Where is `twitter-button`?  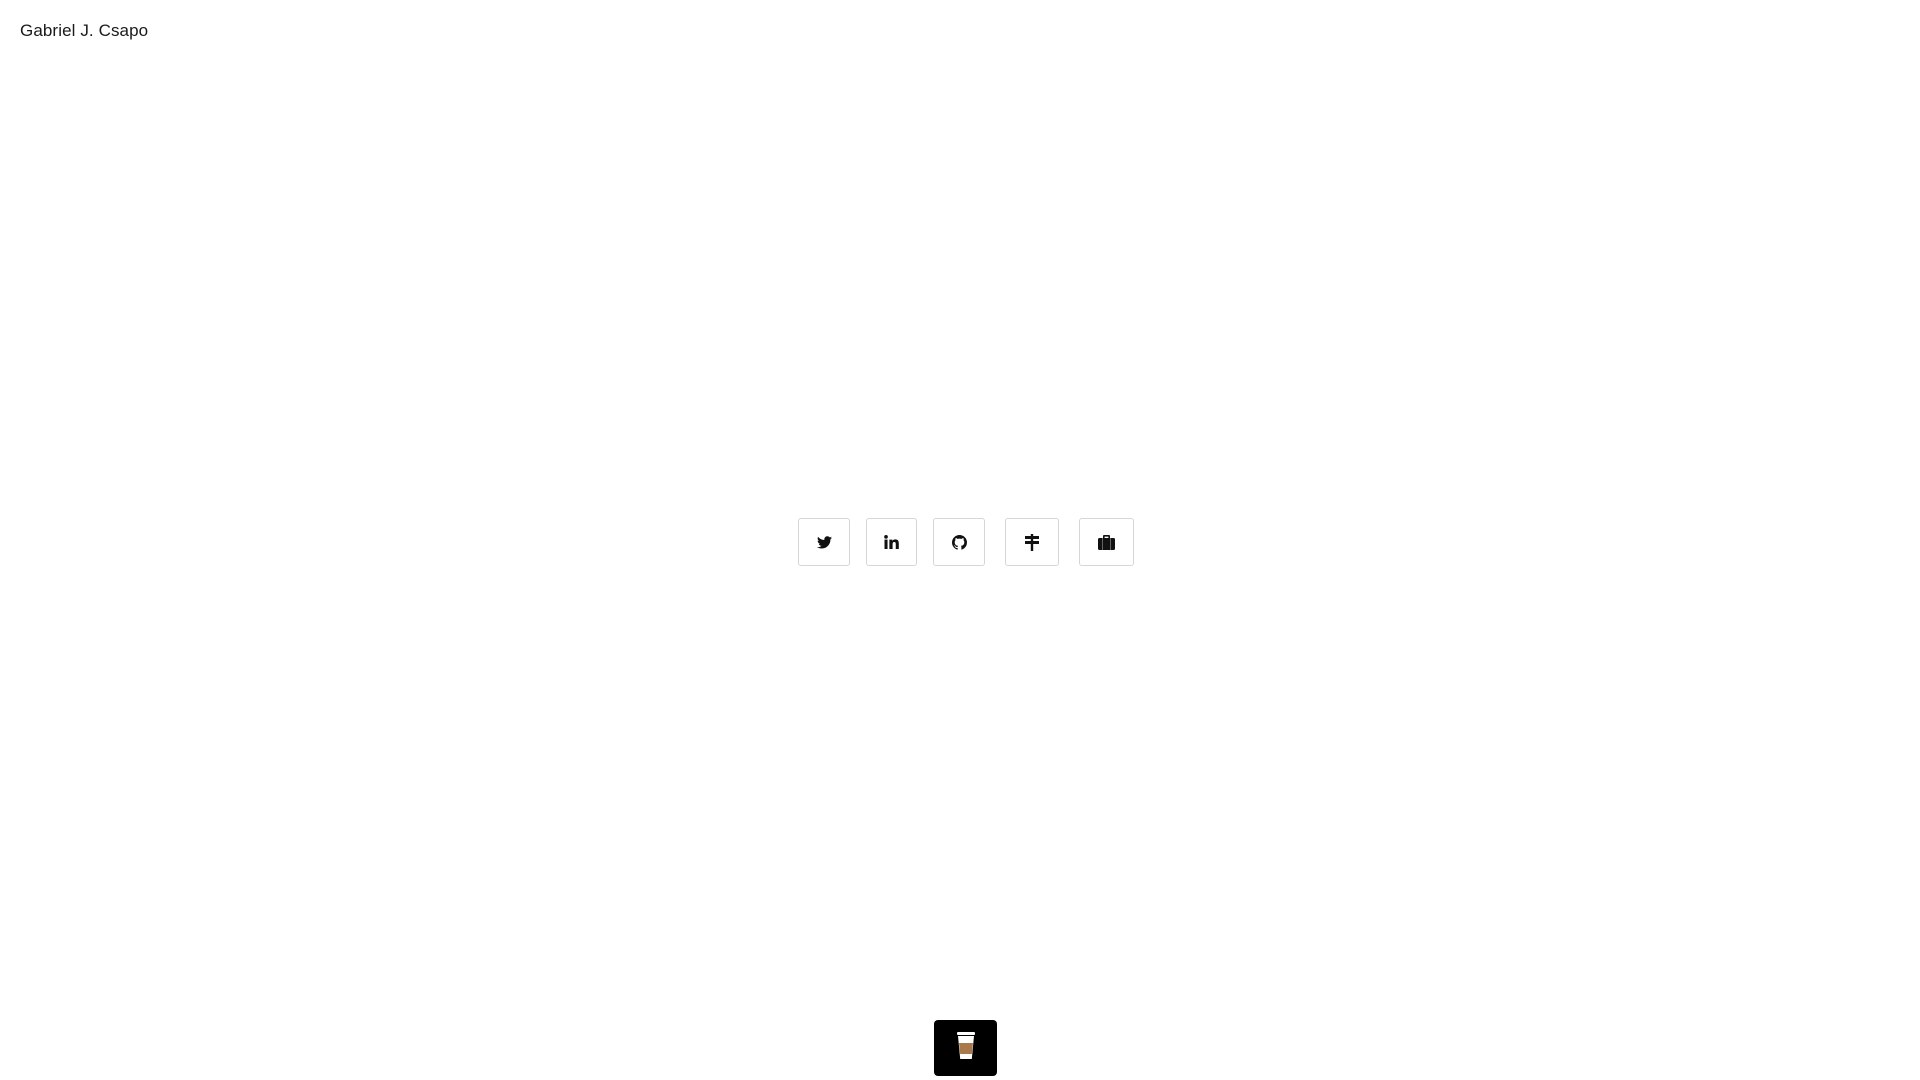 twitter-button is located at coordinates (824, 542).